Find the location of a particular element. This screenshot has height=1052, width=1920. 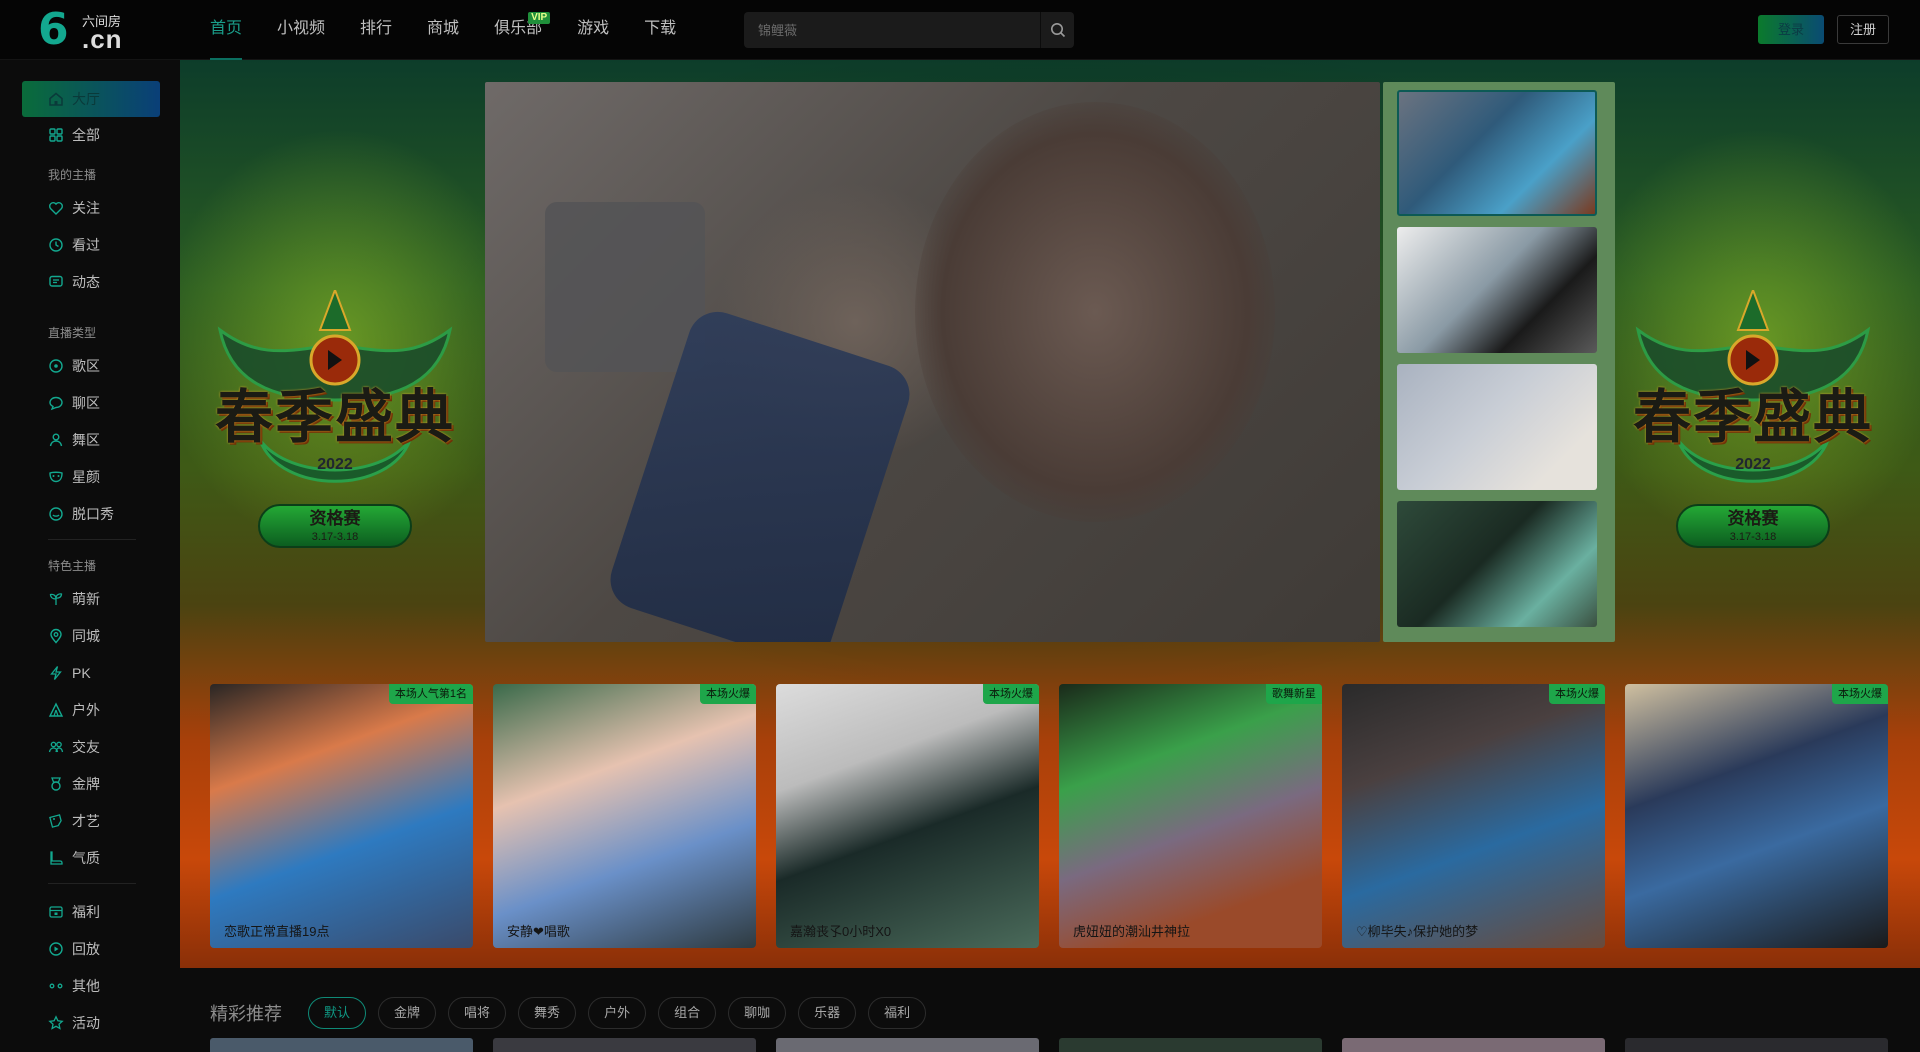

live-card: 本场火爆 is located at coordinates (1756, 816).